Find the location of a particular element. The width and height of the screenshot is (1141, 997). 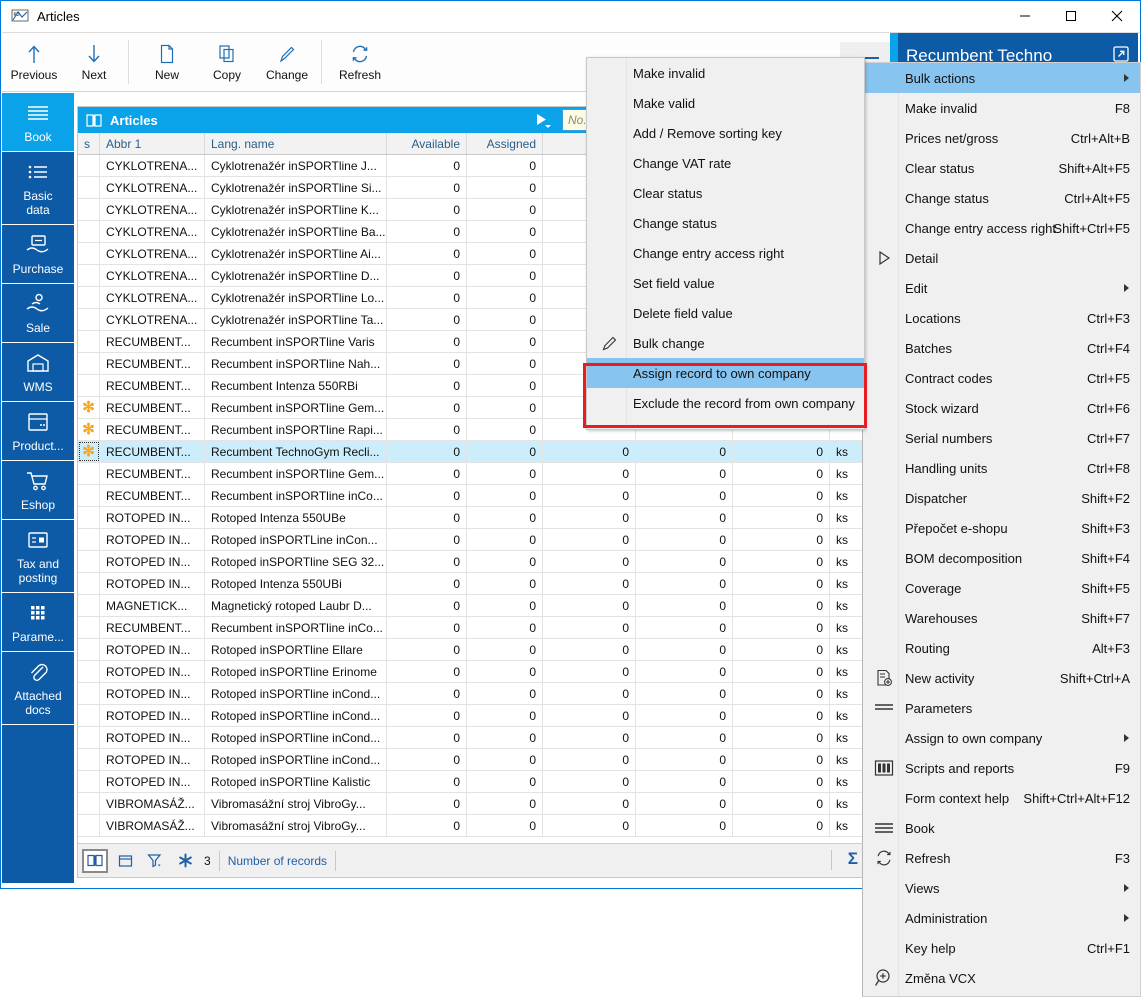

previous-button: Previous is located at coordinates (34, 62).